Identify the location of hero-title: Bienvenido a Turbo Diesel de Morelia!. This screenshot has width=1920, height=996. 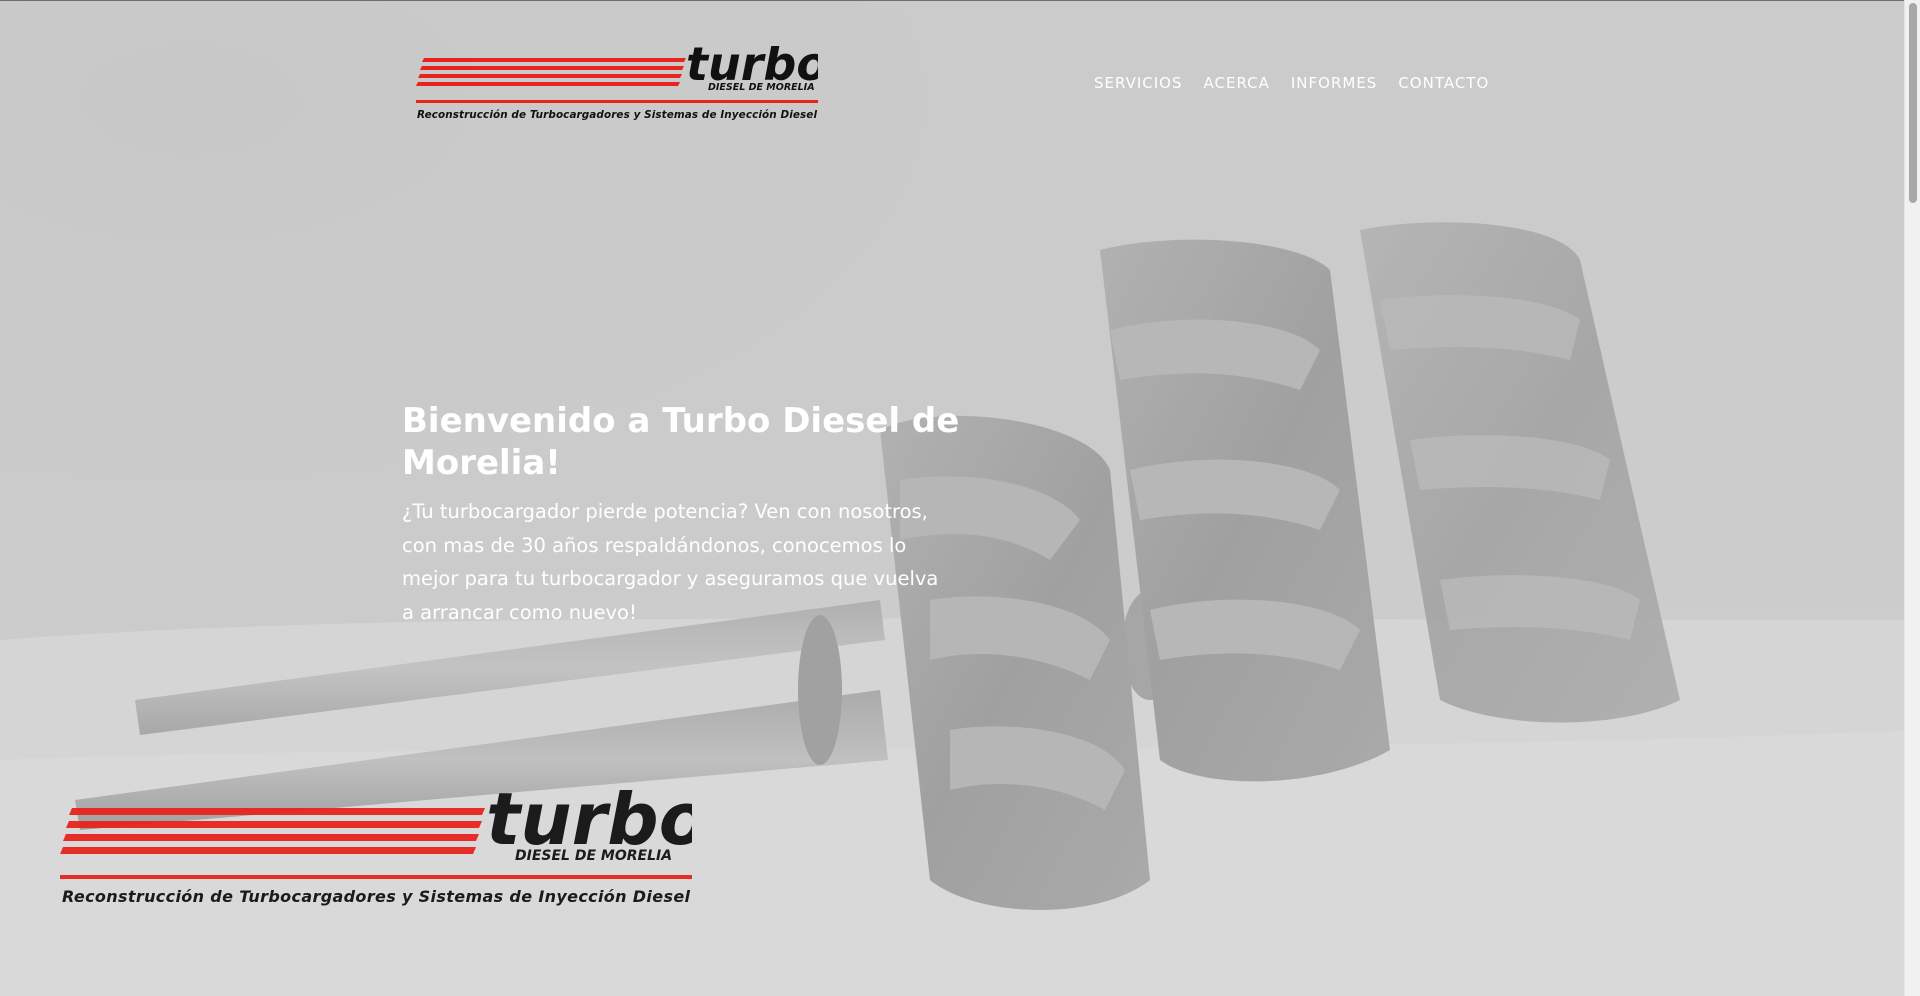
(681, 442).